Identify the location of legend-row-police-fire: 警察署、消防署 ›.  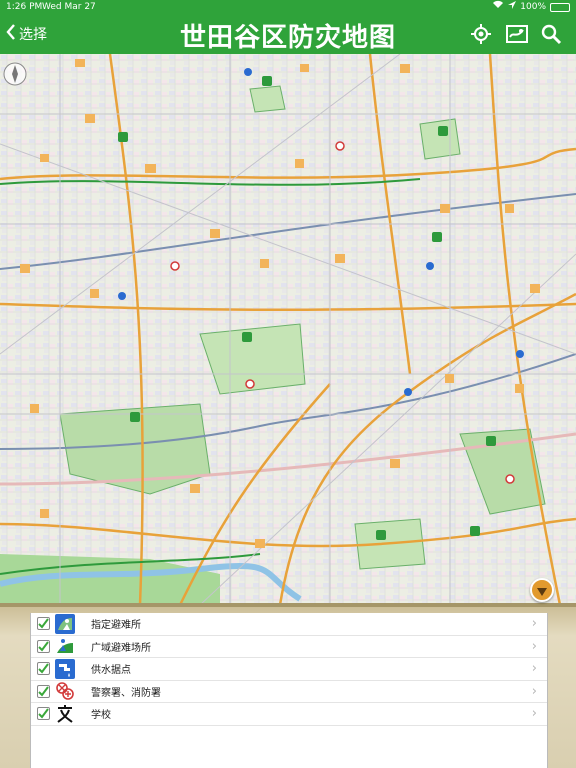
(289, 692).